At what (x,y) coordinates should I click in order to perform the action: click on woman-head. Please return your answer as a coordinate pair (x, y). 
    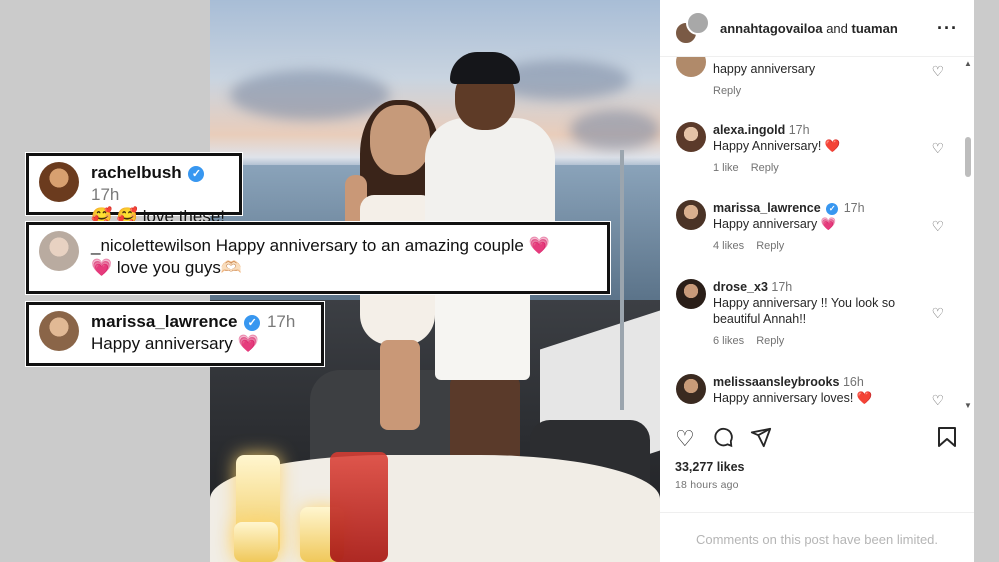
    Looking at the image, I should click on (400, 140).